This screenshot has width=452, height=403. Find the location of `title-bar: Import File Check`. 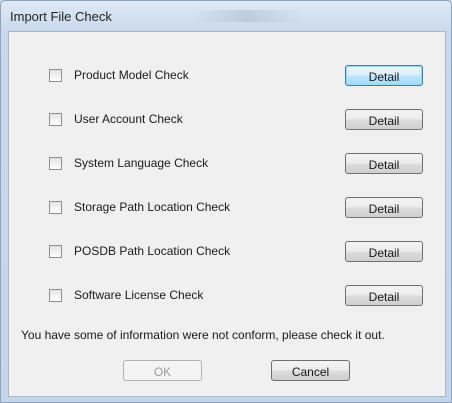

title-bar: Import File Check is located at coordinates (226, 16).